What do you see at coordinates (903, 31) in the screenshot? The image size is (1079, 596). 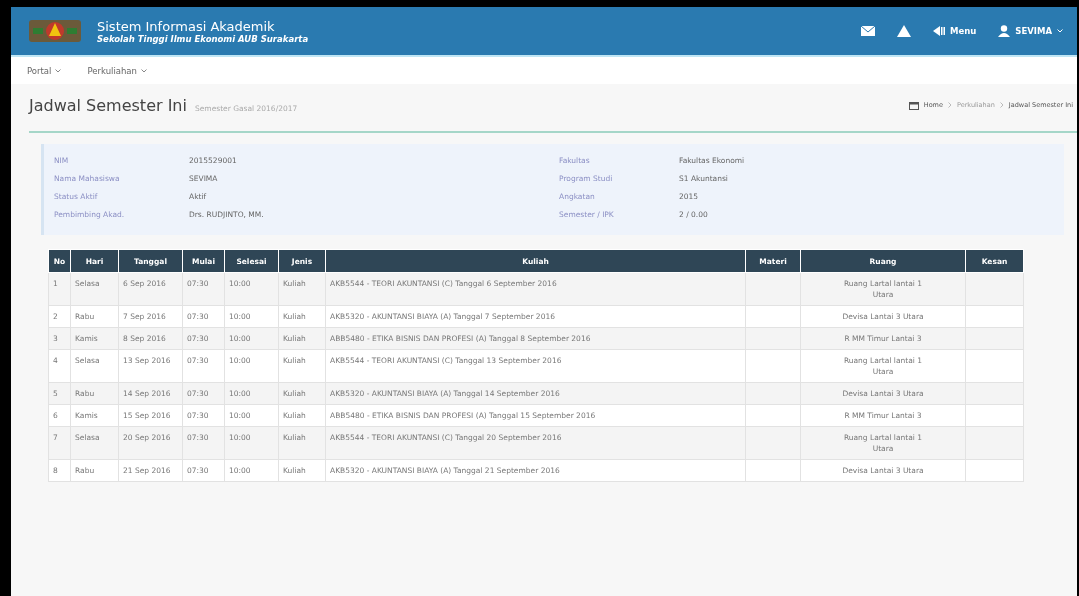 I see `warning-icon` at bounding box center [903, 31].